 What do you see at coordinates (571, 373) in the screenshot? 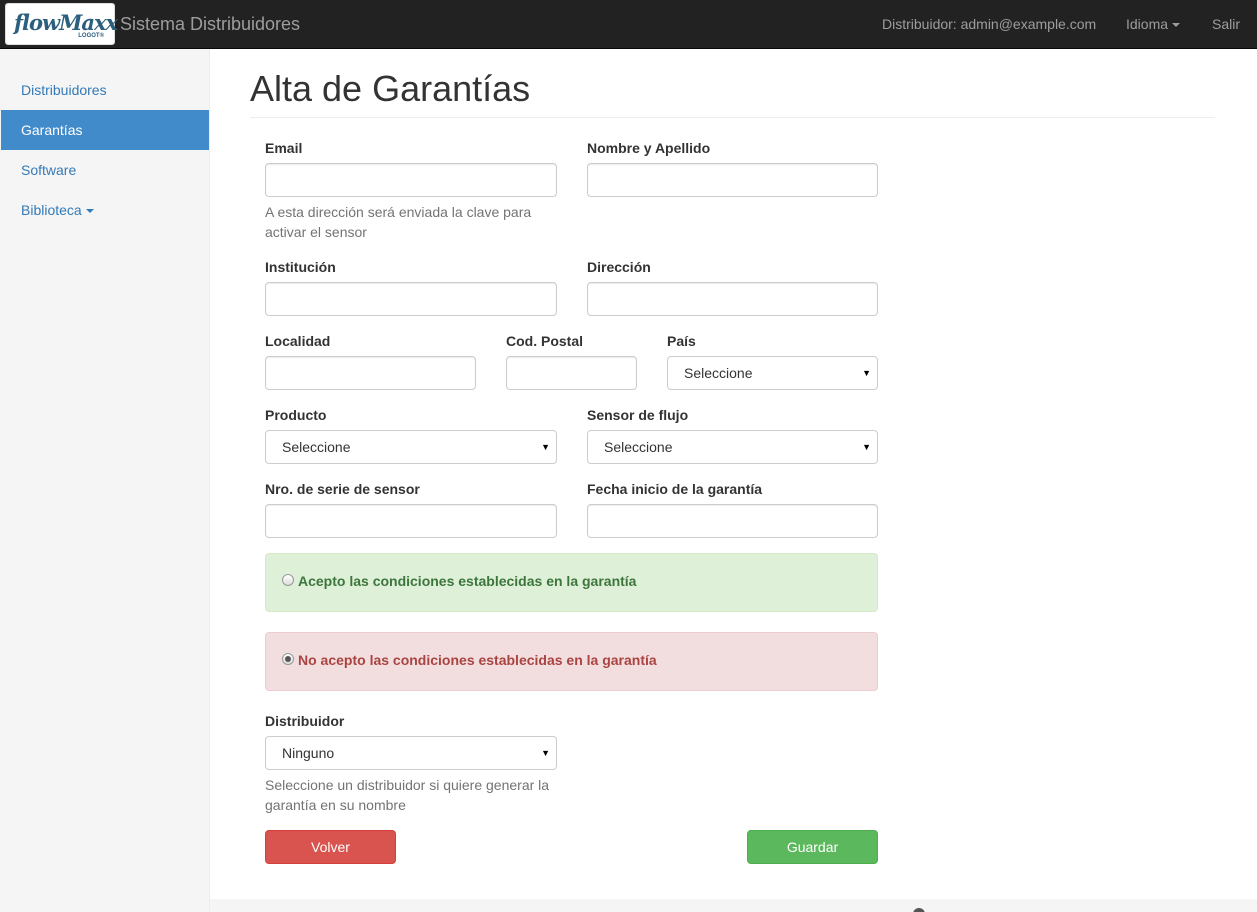
I see `postal-input` at bounding box center [571, 373].